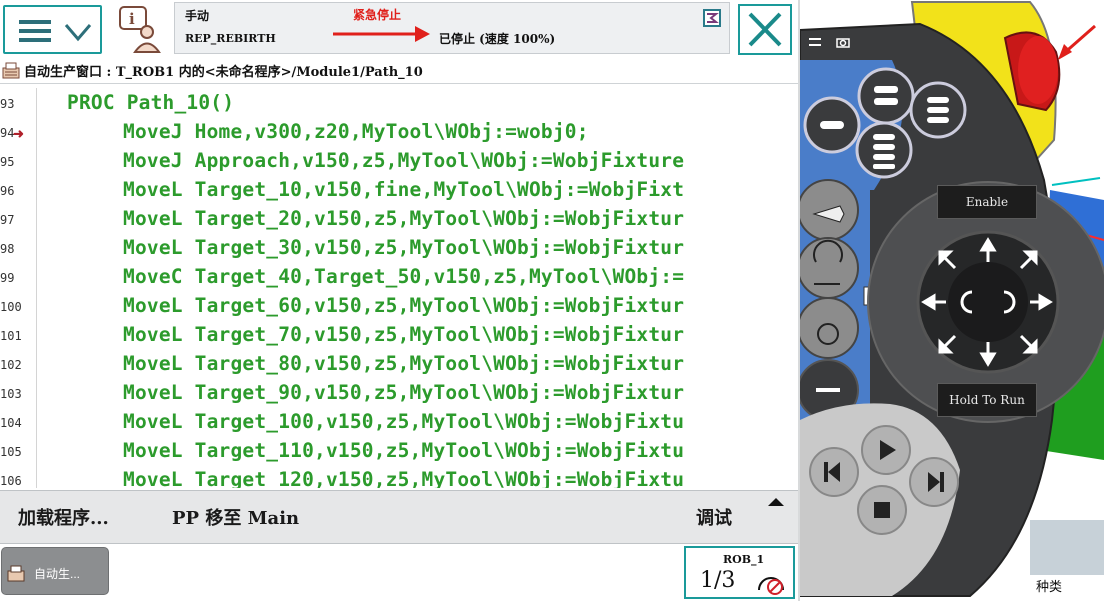  Describe the element at coordinates (52, 29) in the screenshot. I see `abb-menu-button` at that location.